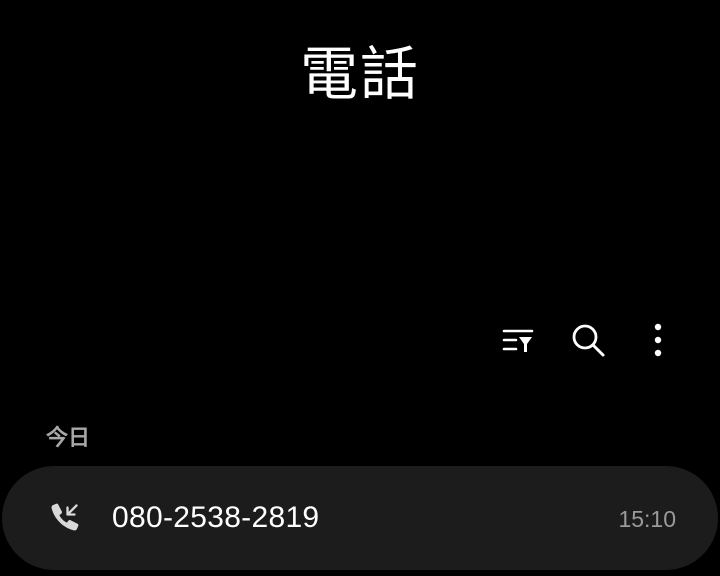  What do you see at coordinates (68, 438) in the screenshot?
I see `section-header-today: 今日` at bounding box center [68, 438].